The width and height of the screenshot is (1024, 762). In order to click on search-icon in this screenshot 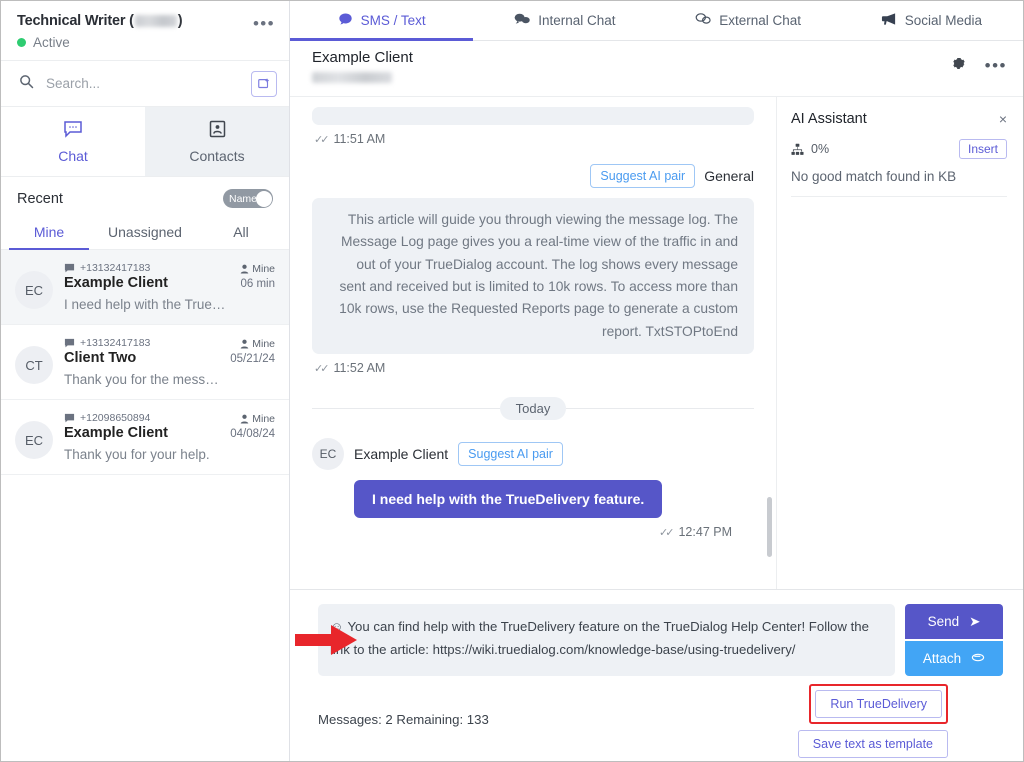, I will do `click(26, 84)`.